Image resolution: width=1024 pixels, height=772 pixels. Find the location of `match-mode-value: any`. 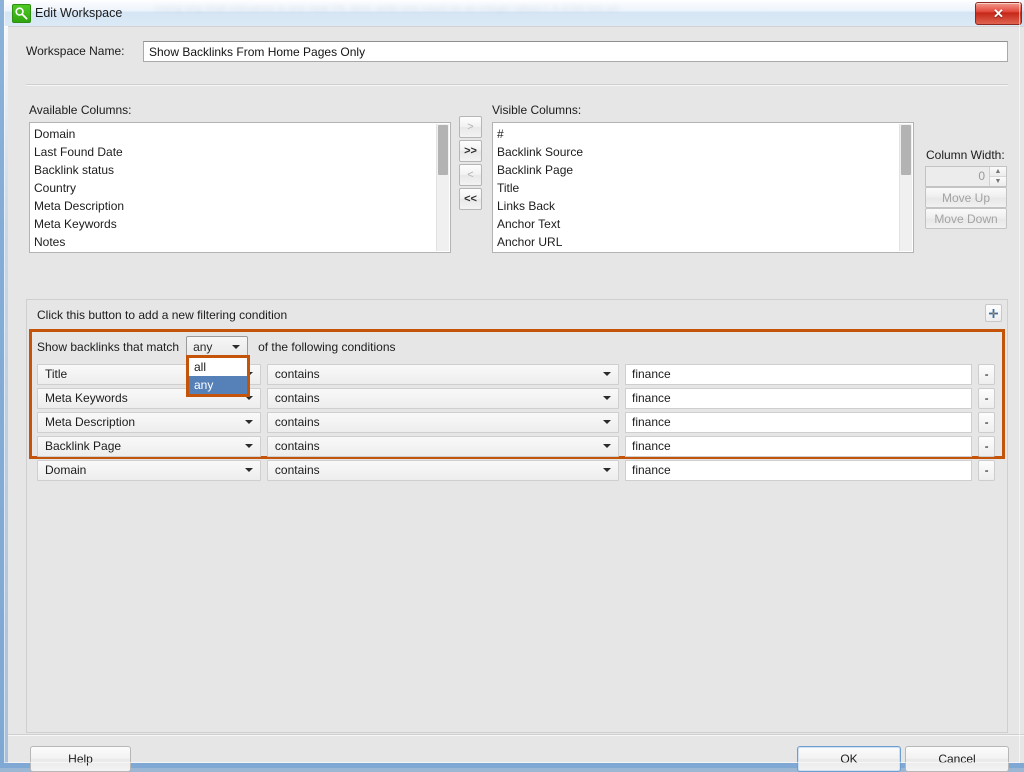

match-mode-value: any is located at coordinates (202, 347).